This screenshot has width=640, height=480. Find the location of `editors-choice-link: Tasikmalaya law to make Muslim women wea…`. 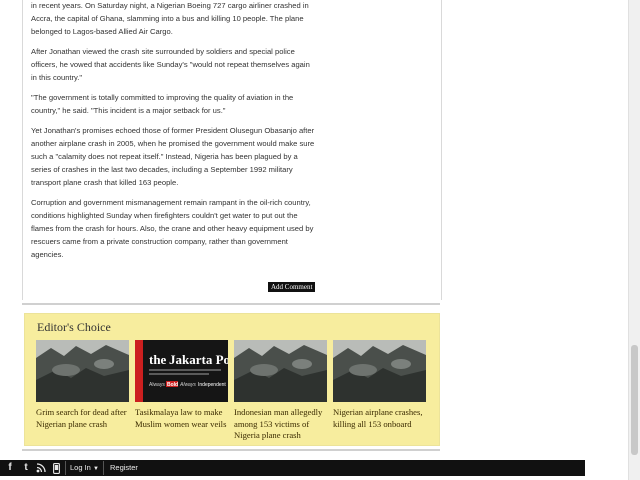

editors-choice-link: Tasikmalaya law to make Muslim women wea… is located at coordinates (181, 418).